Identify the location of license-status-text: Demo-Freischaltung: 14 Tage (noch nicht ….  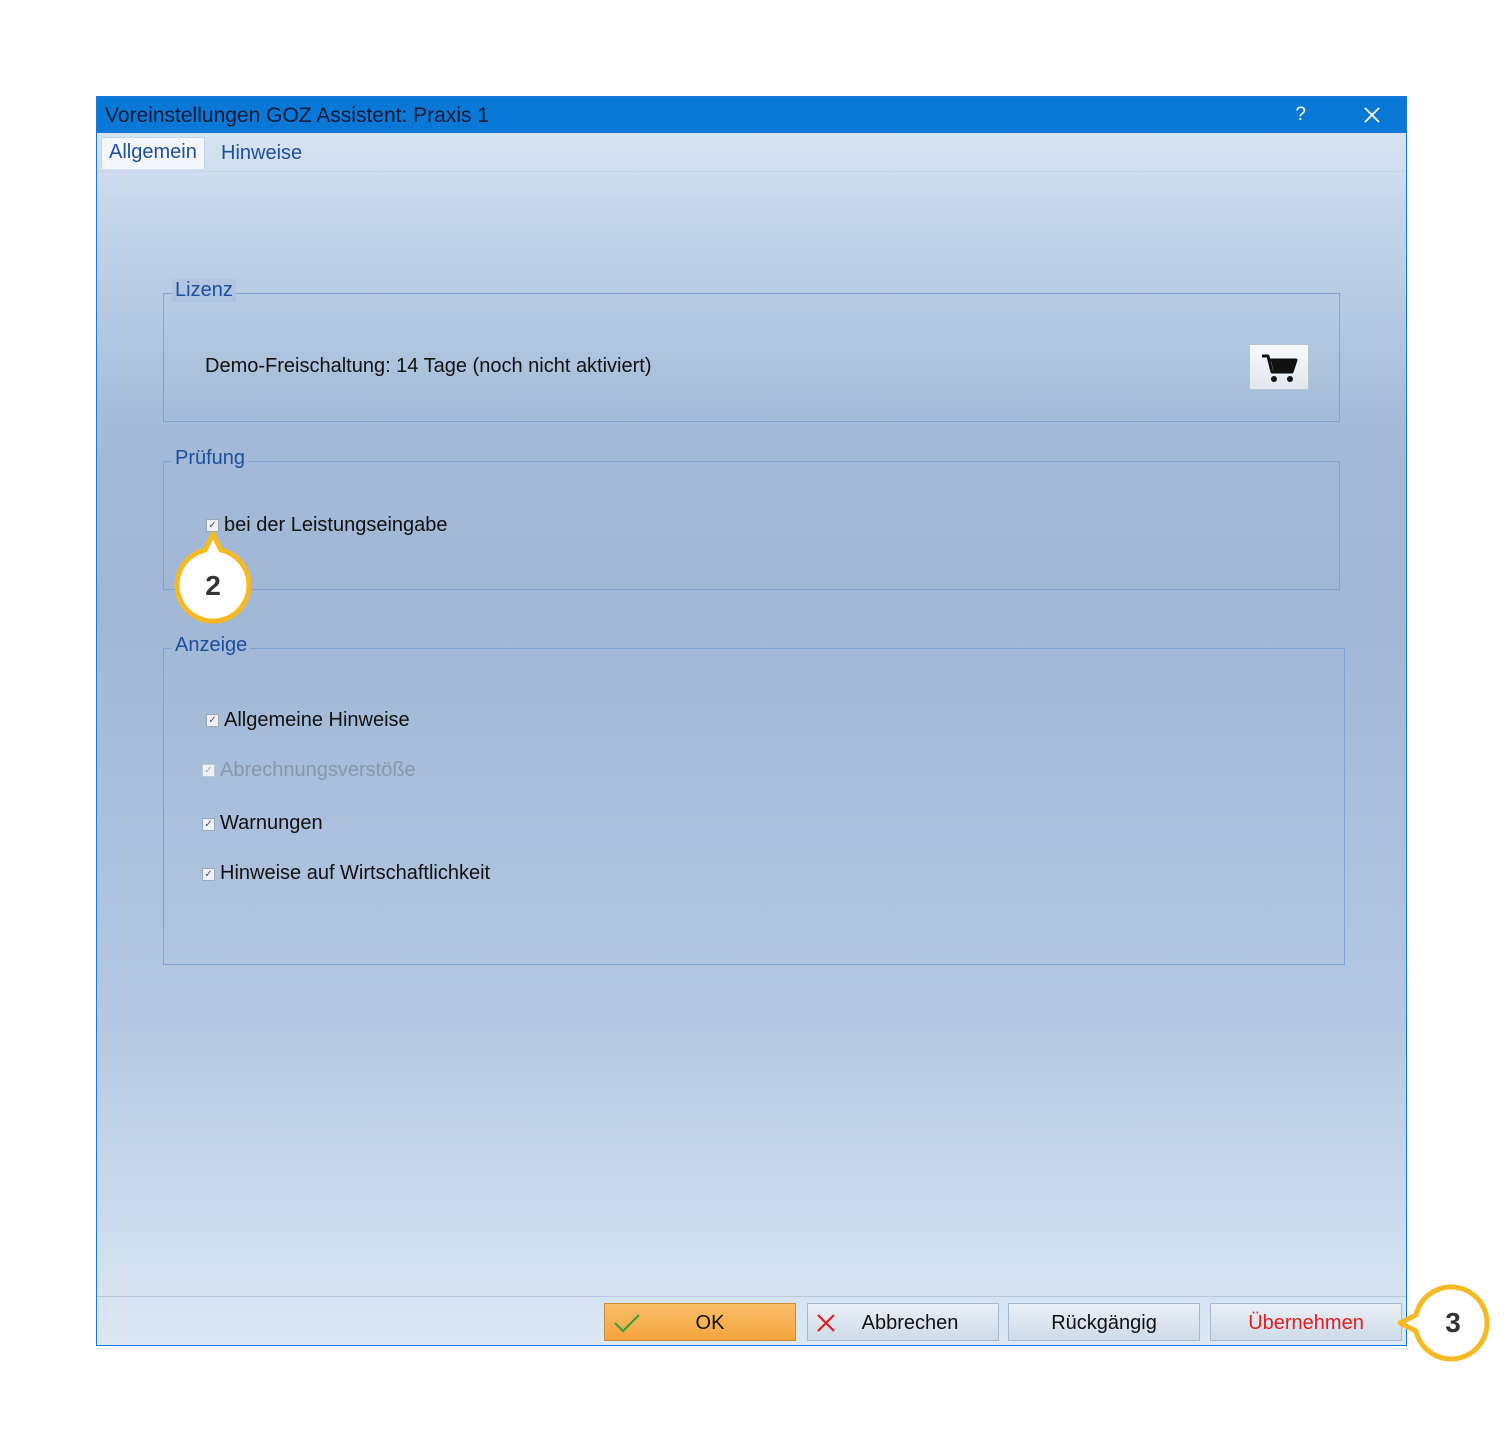
(428, 366).